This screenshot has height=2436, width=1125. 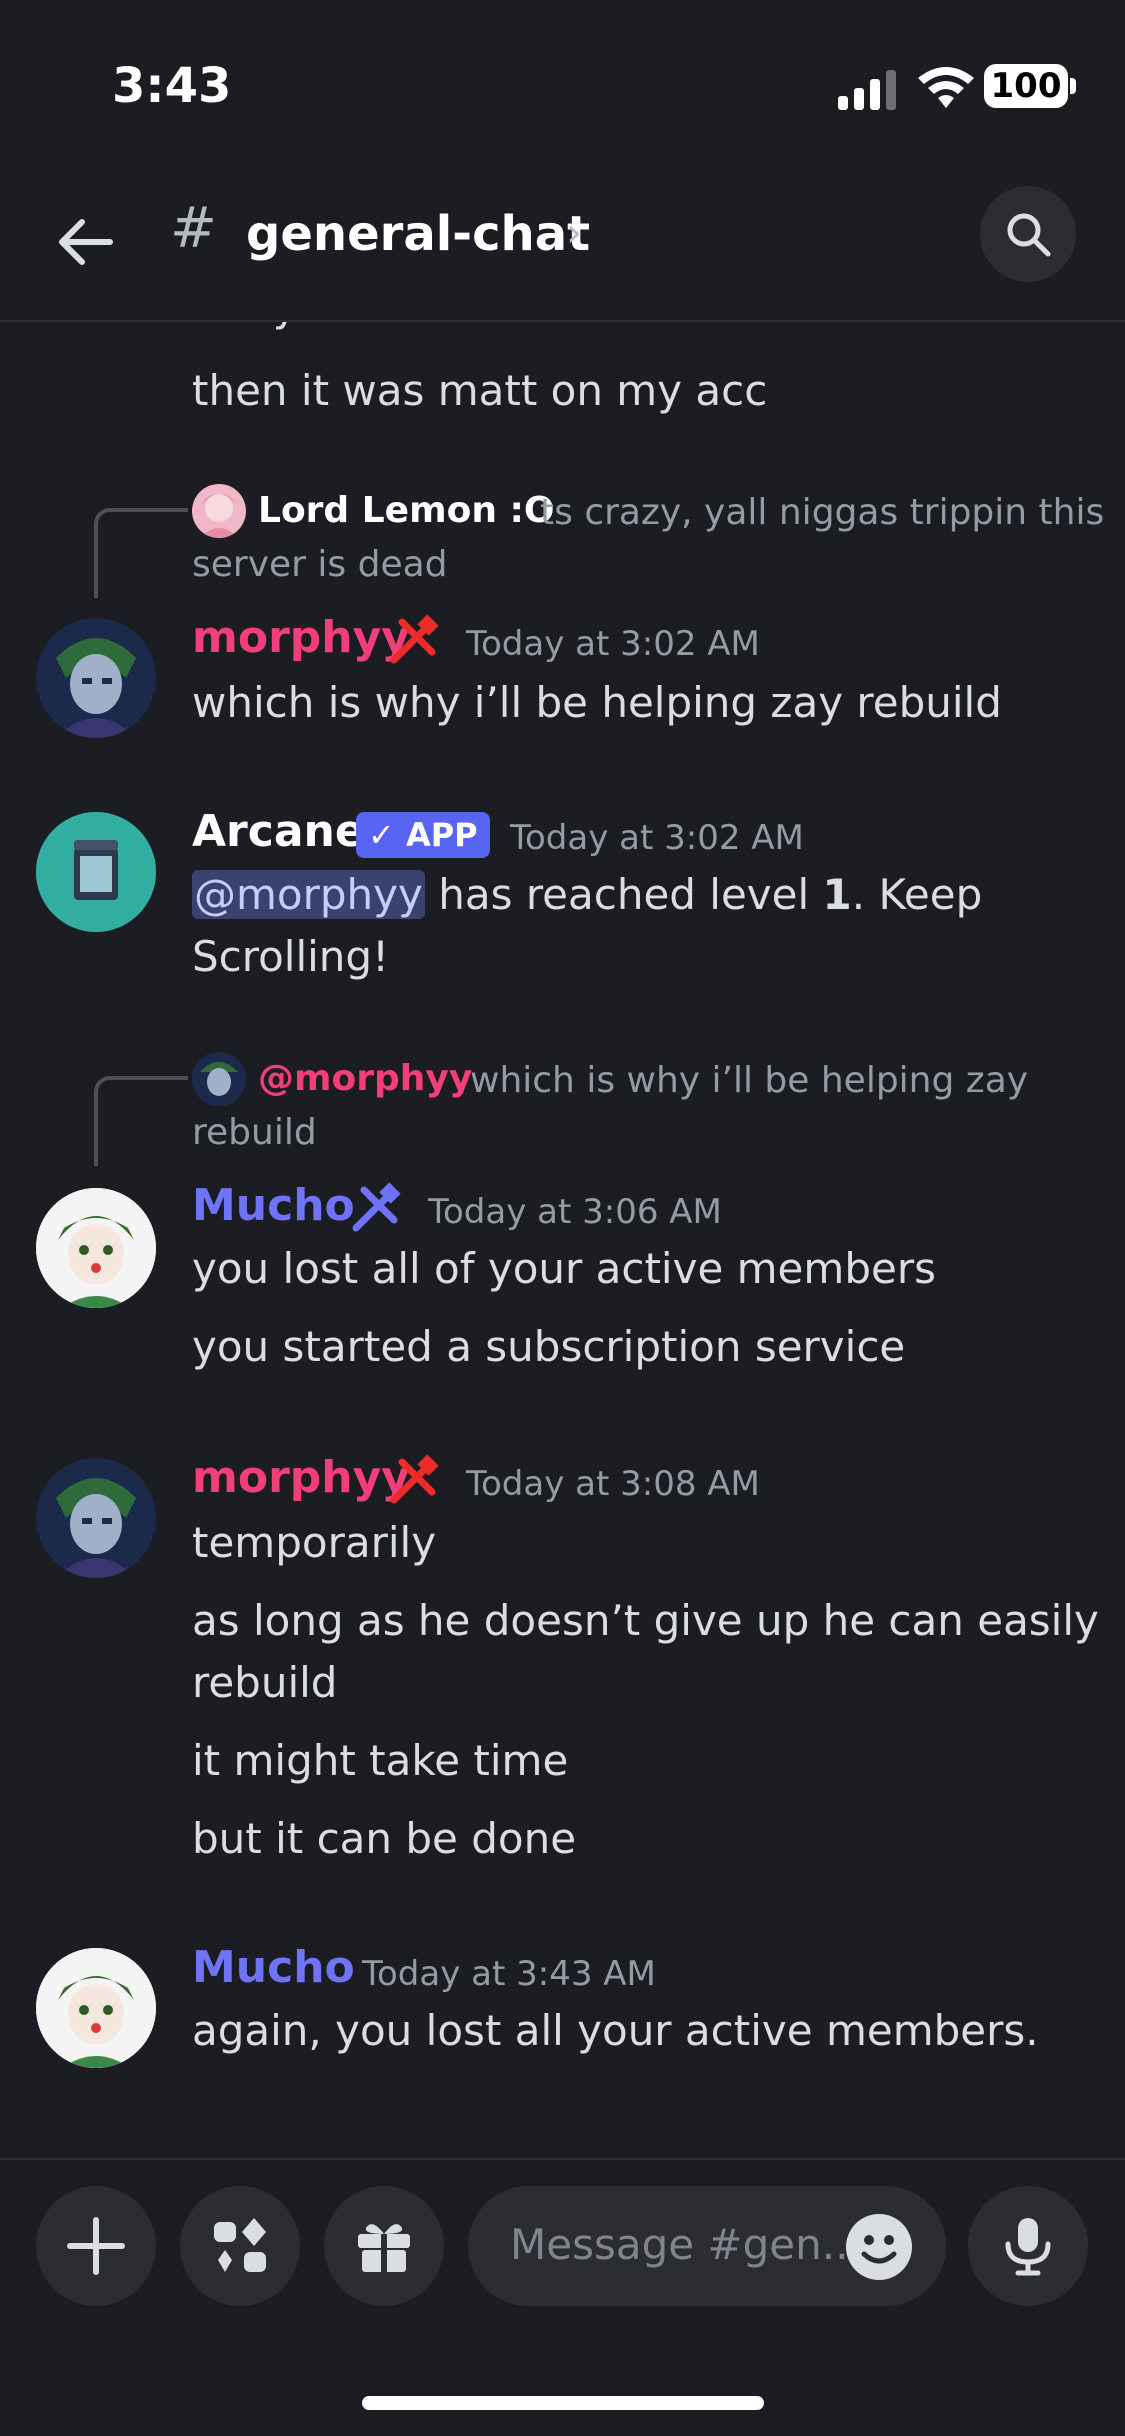 I want to click on search-icon, so click(x=1029, y=235).